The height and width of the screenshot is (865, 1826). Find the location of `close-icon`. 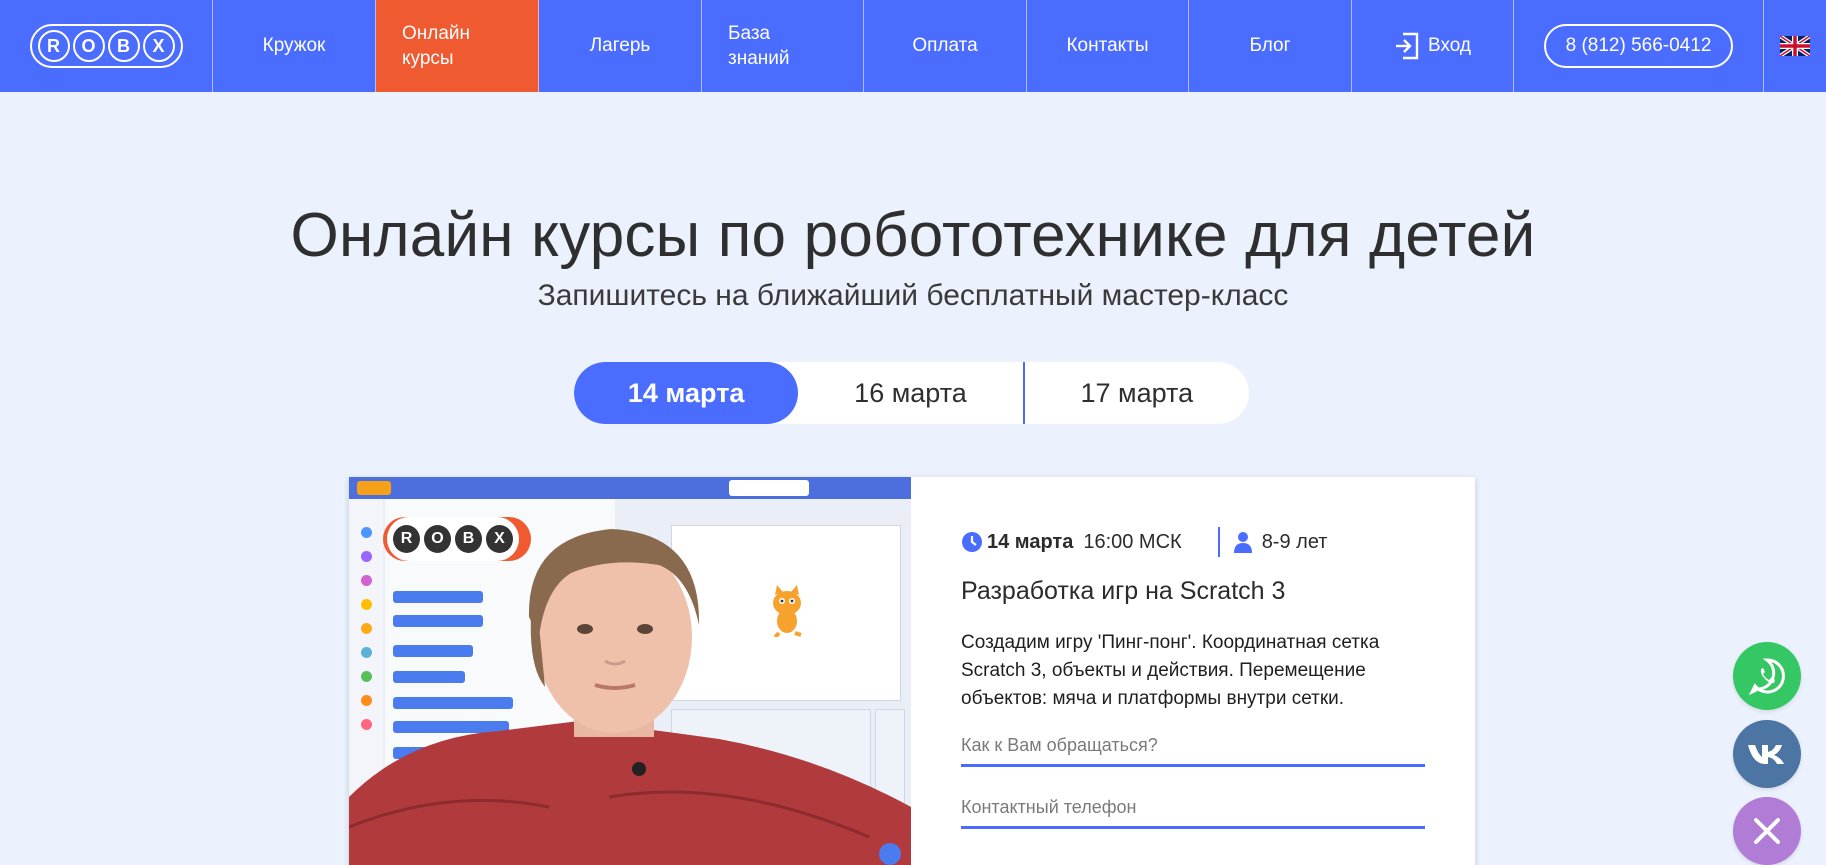

close-icon is located at coordinates (1767, 831).